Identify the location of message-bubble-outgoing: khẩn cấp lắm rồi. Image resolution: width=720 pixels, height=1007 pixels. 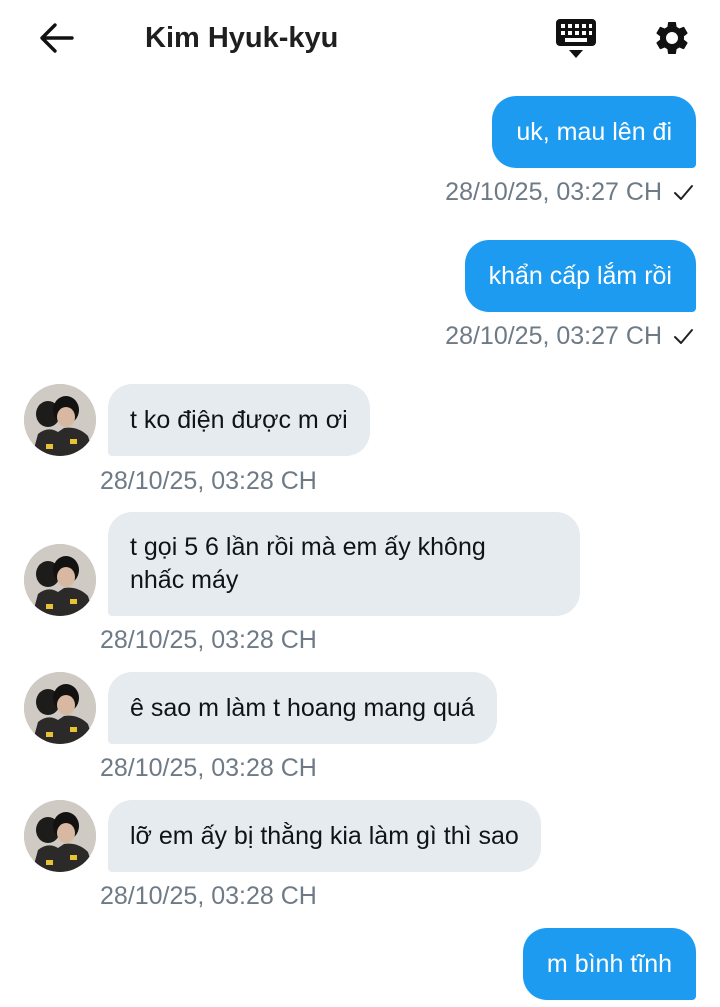
(580, 276).